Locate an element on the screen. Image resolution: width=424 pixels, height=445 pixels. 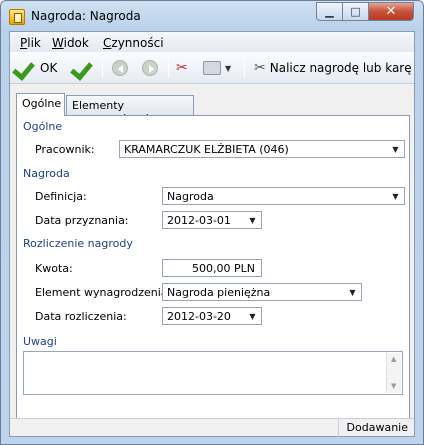
tab-general-label: Ogólne is located at coordinates (42, 103).